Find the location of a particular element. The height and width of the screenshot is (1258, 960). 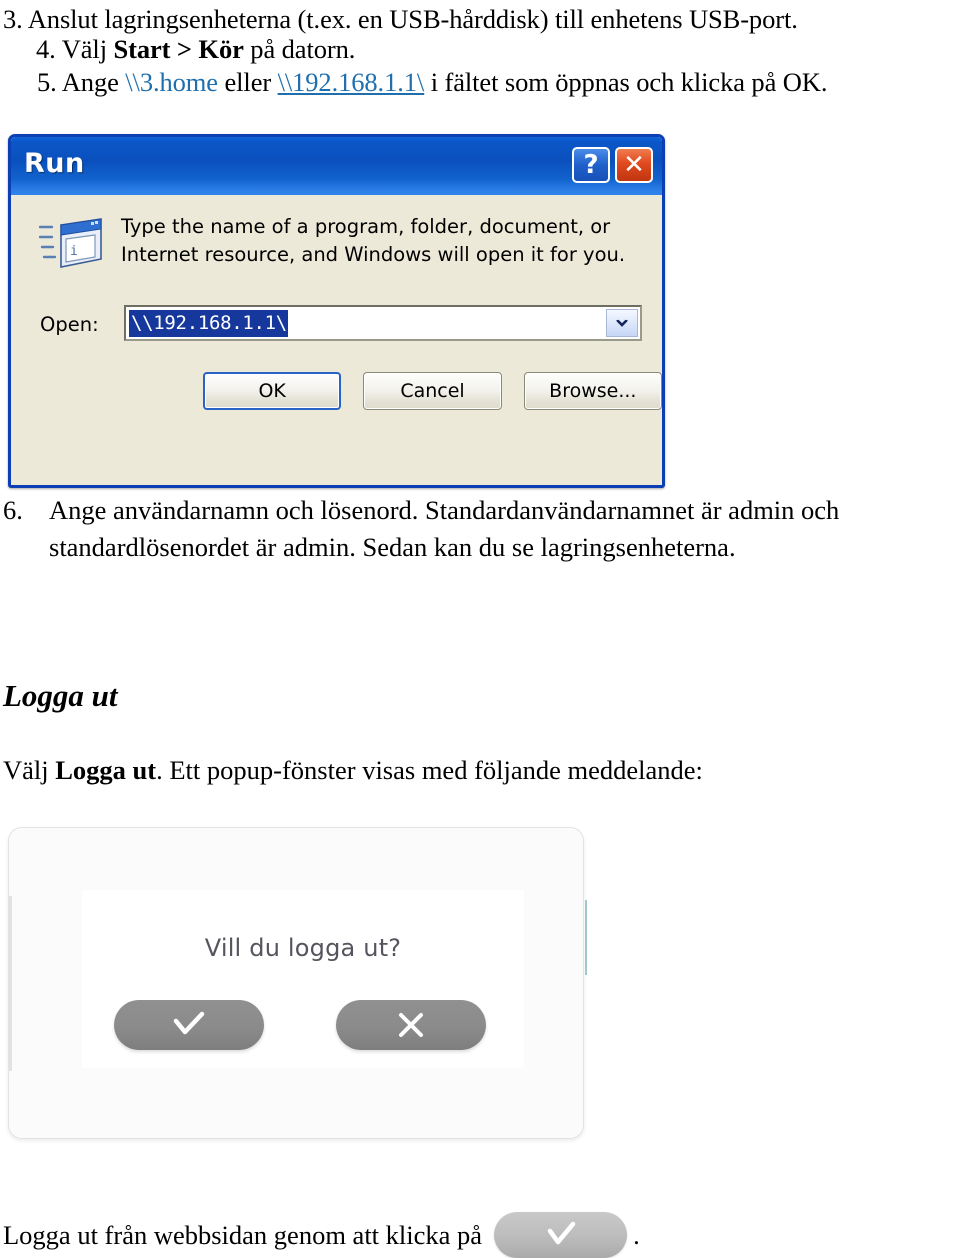

run-dialog-title: Run is located at coordinates (54, 163).